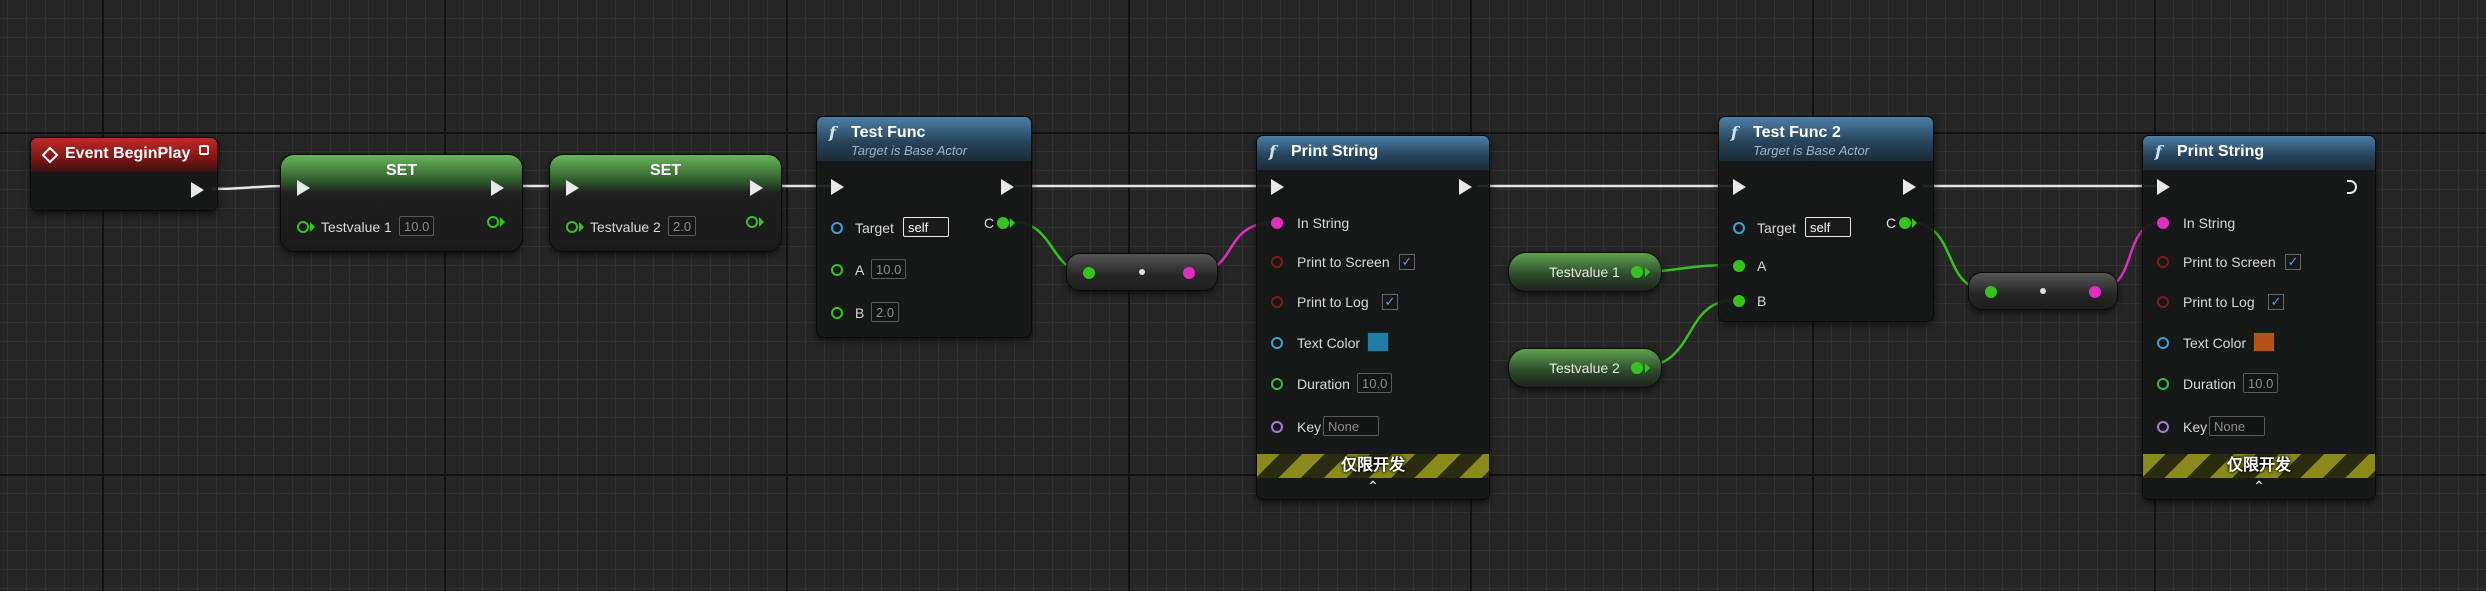  I want to click on testvalue-1-field: 10.0, so click(417, 226).